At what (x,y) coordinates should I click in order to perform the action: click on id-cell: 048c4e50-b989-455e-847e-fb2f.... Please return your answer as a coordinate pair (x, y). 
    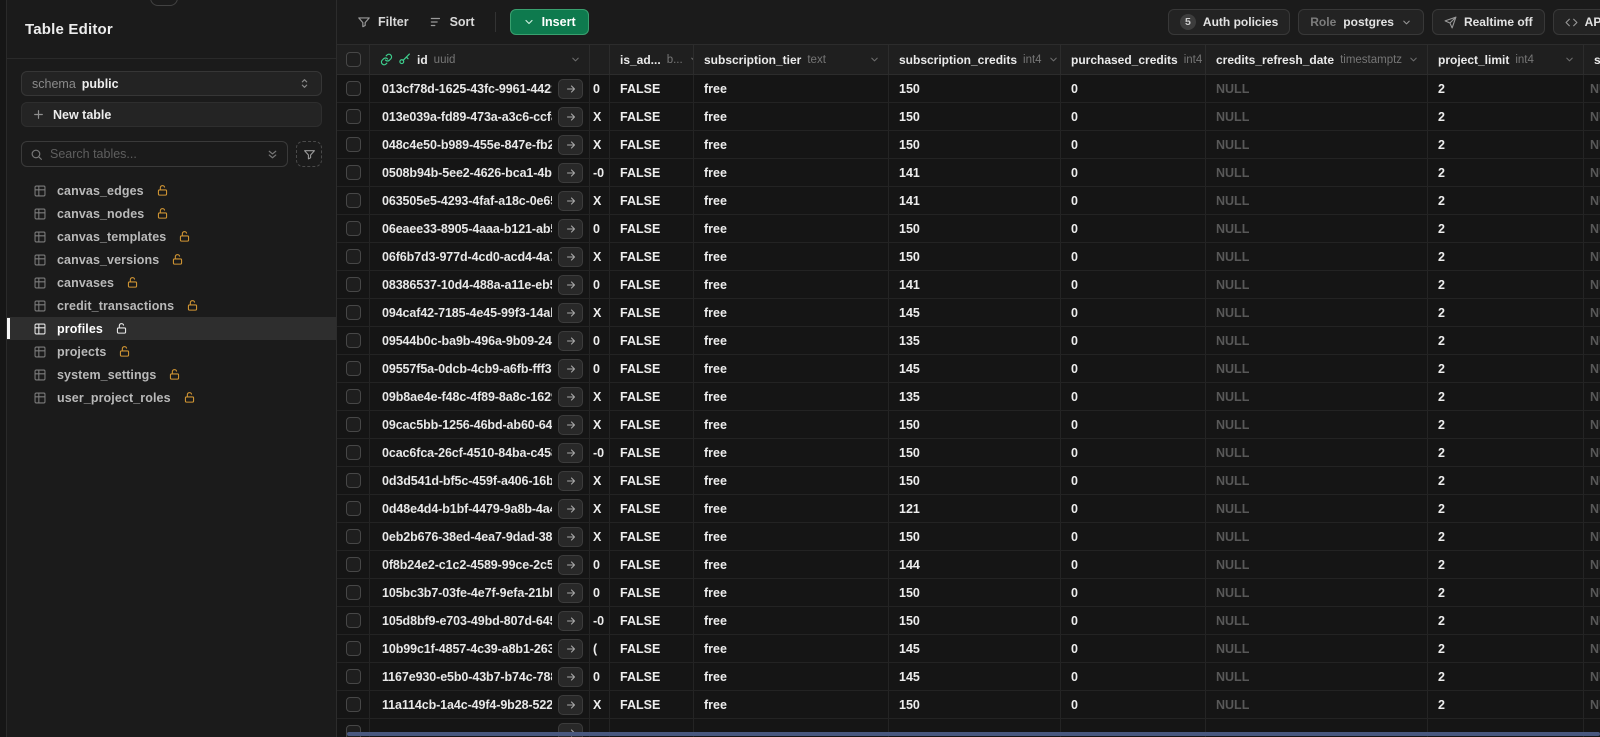
    Looking at the image, I should click on (480, 144).